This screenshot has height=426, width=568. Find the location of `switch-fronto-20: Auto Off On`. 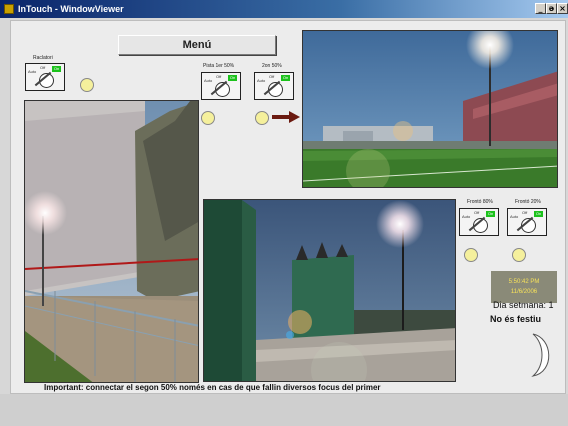

switch-fronto-20: Auto Off On is located at coordinates (527, 222).